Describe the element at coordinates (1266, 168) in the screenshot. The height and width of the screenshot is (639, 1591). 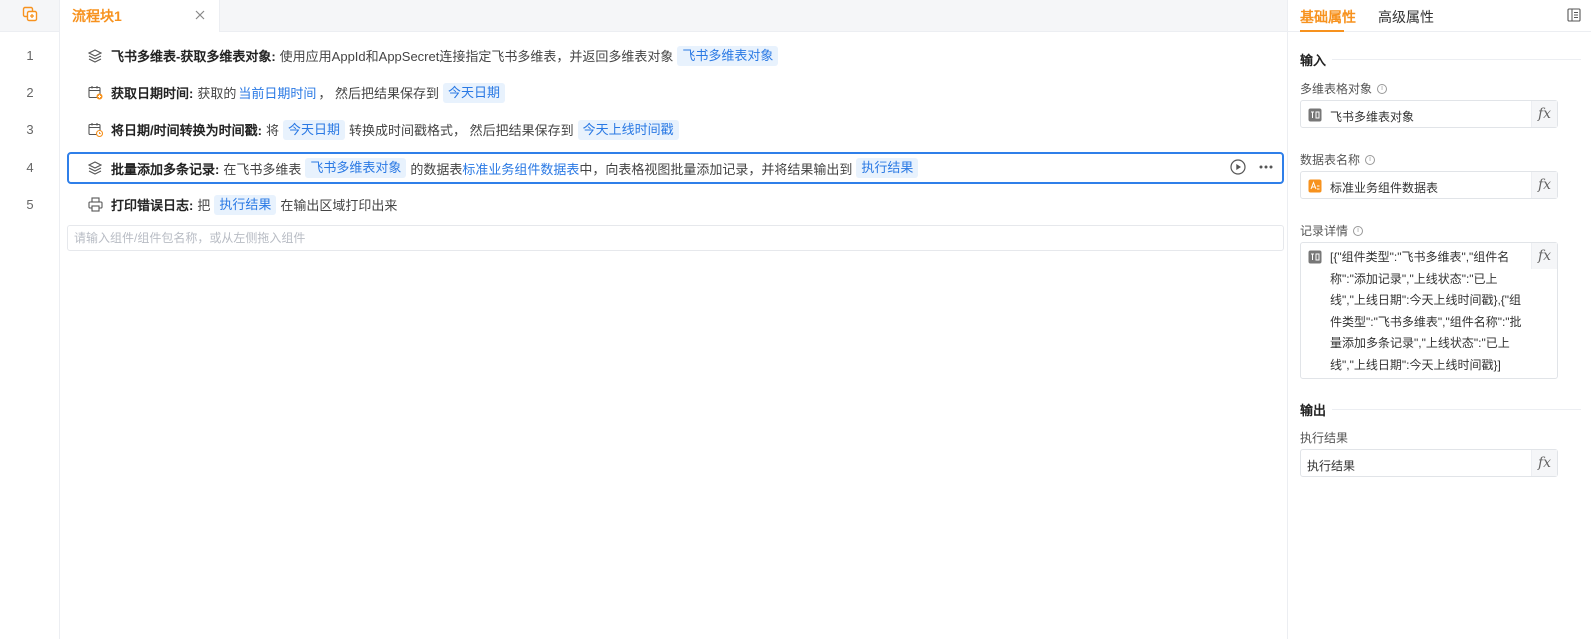
I see `more-icon` at that location.